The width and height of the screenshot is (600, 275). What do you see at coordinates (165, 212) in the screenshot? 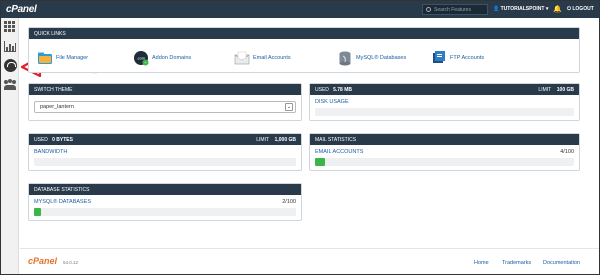
I see `mysql-databases-bar` at bounding box center [165, 212].